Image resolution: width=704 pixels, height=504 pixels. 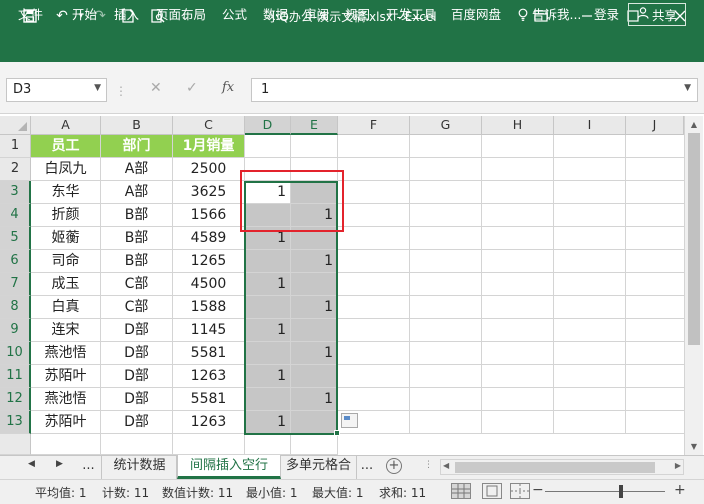 What do you see at coordinates (209, 192) in the screenshot?
I see `cell-sales: 3625` at bounding box center [209, 192].